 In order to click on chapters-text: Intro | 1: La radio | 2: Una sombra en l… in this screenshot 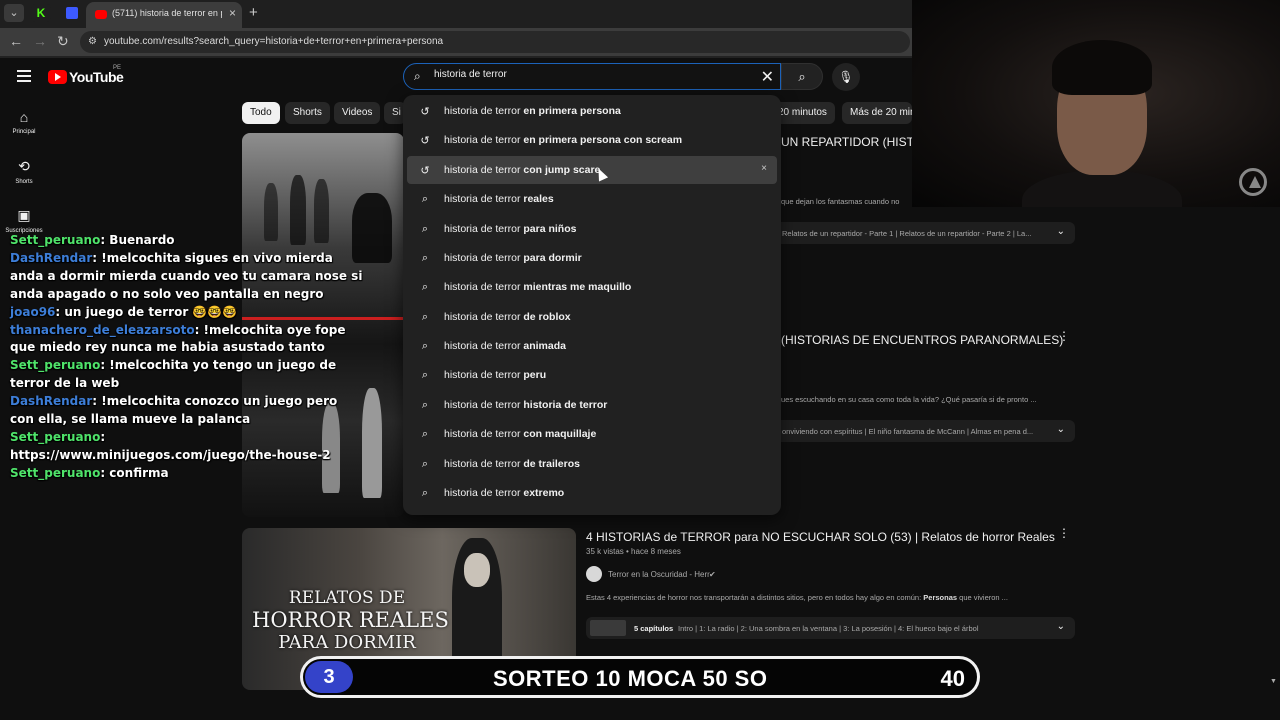, I will do `click(828, 628)`.